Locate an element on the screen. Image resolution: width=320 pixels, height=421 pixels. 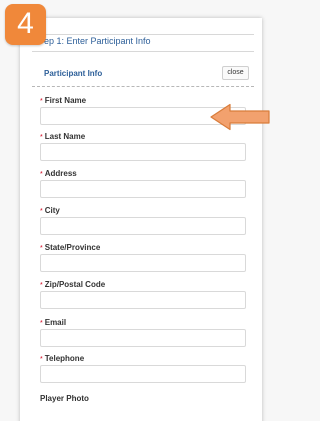
last-name-field: * Last Name is located at coordinates (139, 148).